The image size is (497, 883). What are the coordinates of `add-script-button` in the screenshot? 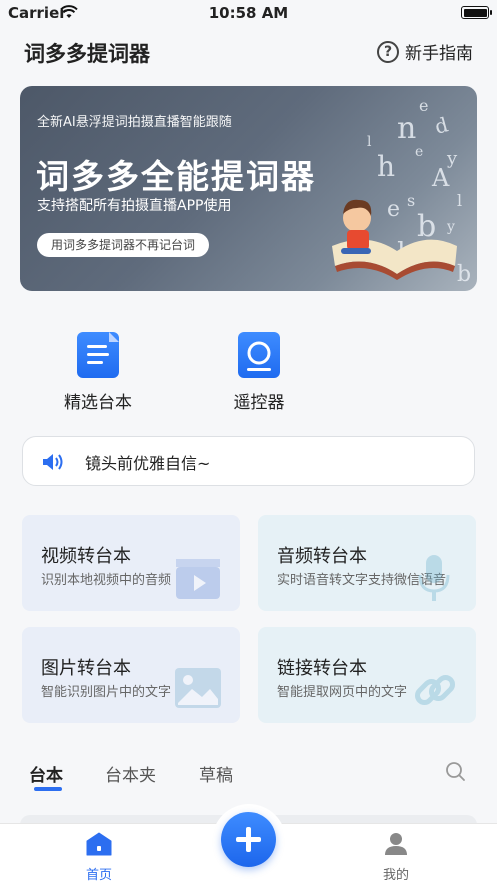 It's located at (248, 839).